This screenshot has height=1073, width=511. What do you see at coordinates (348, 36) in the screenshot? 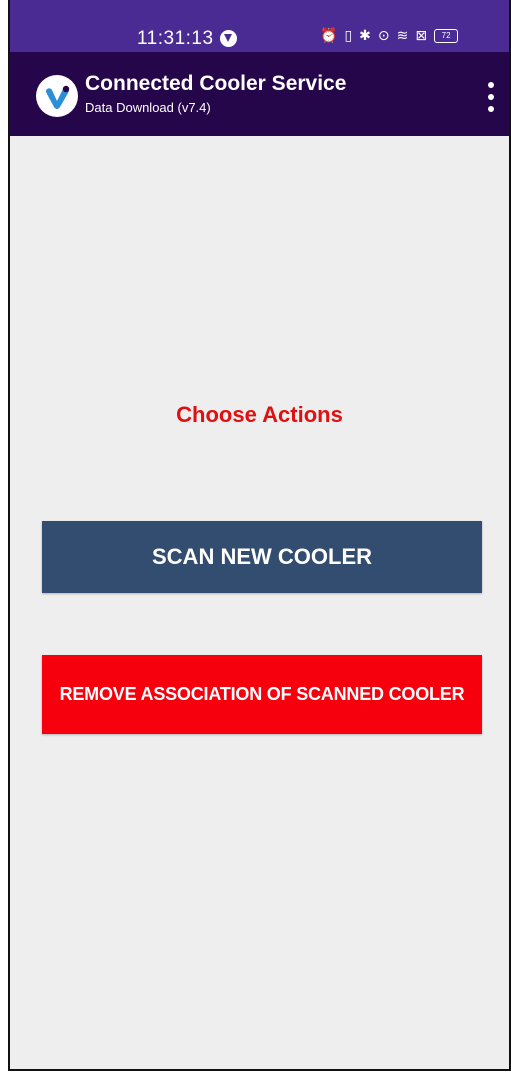
I see `vibrate-icon: ▯` at bounding box center [348, 36].